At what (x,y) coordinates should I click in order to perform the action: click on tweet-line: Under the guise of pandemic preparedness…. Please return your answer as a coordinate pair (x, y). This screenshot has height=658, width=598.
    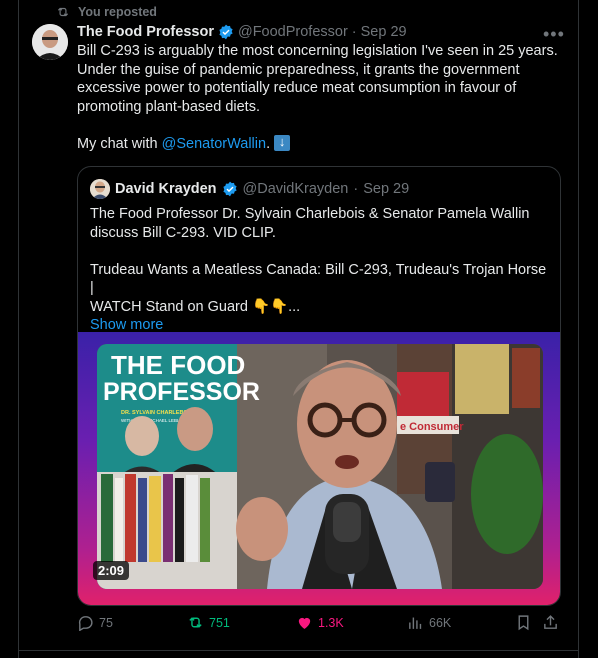
    Looking at the image, I should click on (298, 69).